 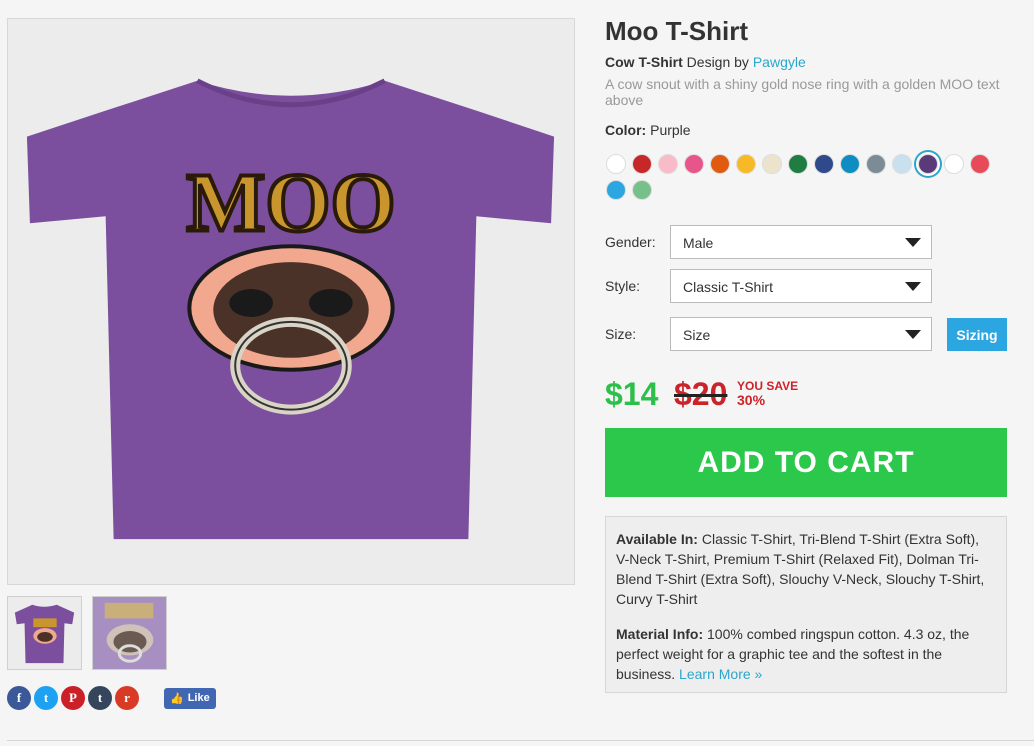 What do you see at coordinates (698, 243) in the screenshot?
I see `gender-value: Male` at bounding box center [698, 243].